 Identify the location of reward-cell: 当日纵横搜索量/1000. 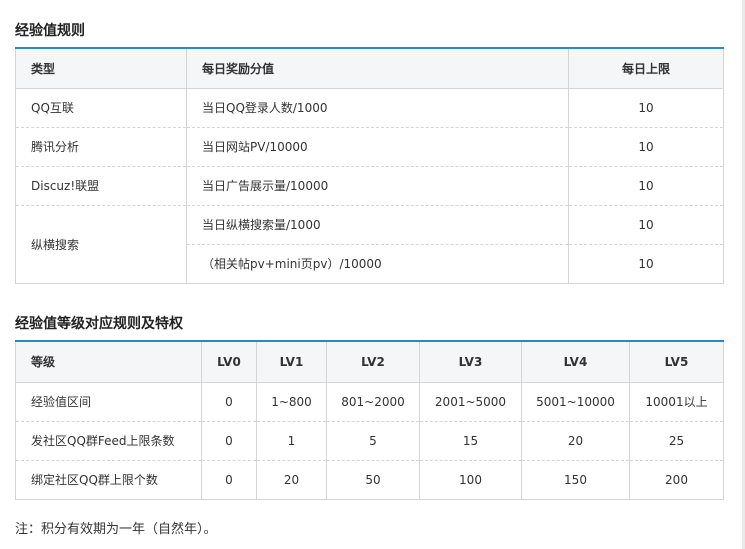
(377, 224).